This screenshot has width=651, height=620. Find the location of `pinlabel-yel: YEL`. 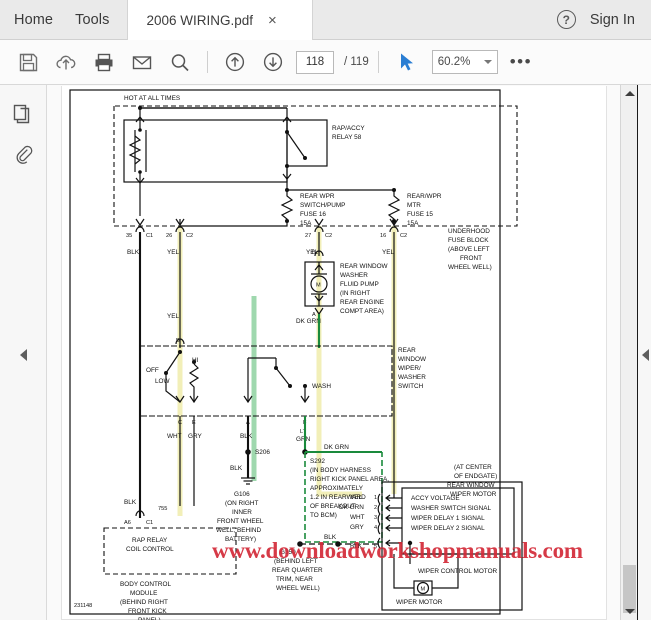

pinlabel-yel: YEL is located at coordinates (356, 497).